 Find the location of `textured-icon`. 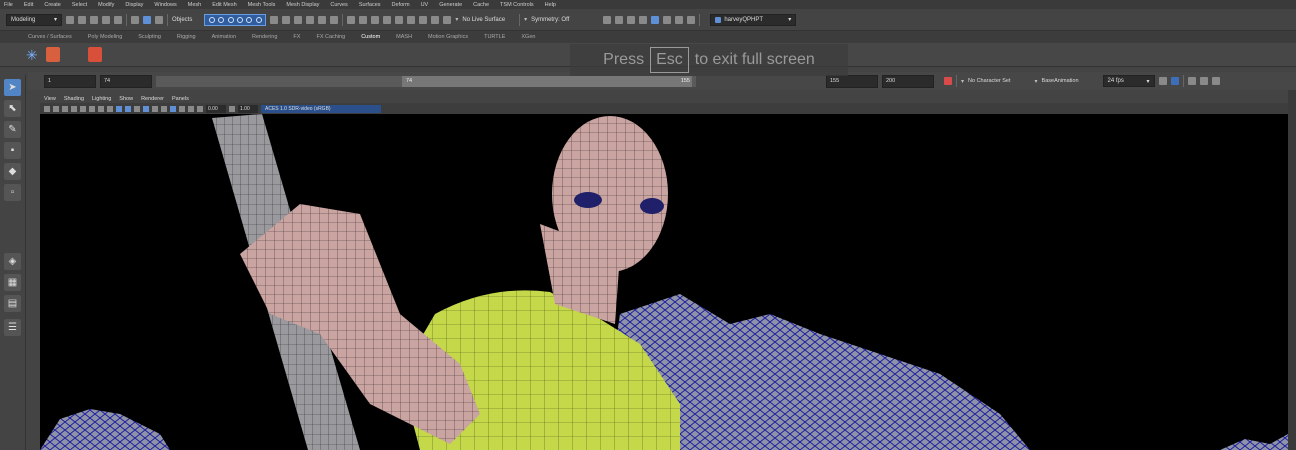

textured-icon is located at coordinates (137, 108).